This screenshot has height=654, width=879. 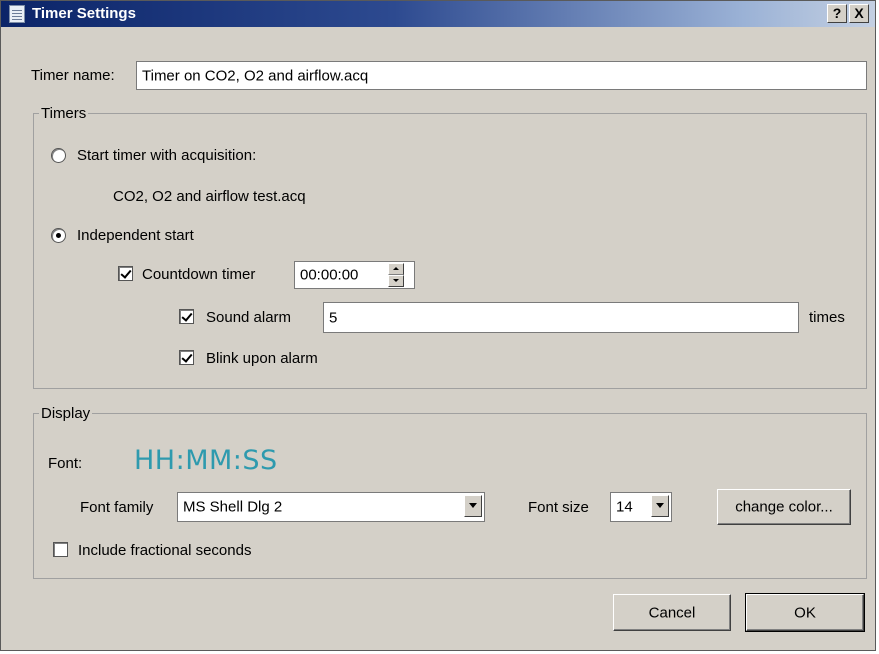 What do you see at coordinates (473, 506) in the screenshot?
I see `font-family-dropdown-button` at bounding box center [473, 506].